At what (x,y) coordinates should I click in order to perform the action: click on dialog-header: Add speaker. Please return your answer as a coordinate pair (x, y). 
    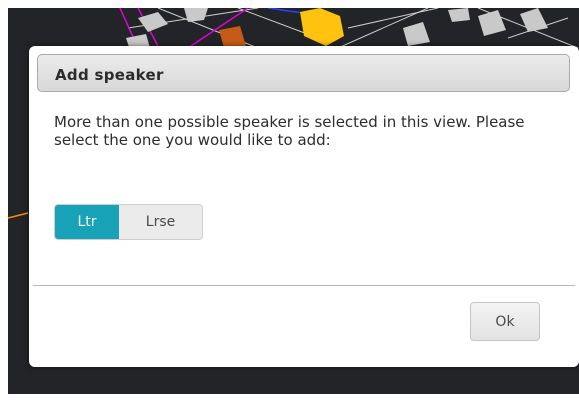
    Looking at the image, I should click on (303, 73).